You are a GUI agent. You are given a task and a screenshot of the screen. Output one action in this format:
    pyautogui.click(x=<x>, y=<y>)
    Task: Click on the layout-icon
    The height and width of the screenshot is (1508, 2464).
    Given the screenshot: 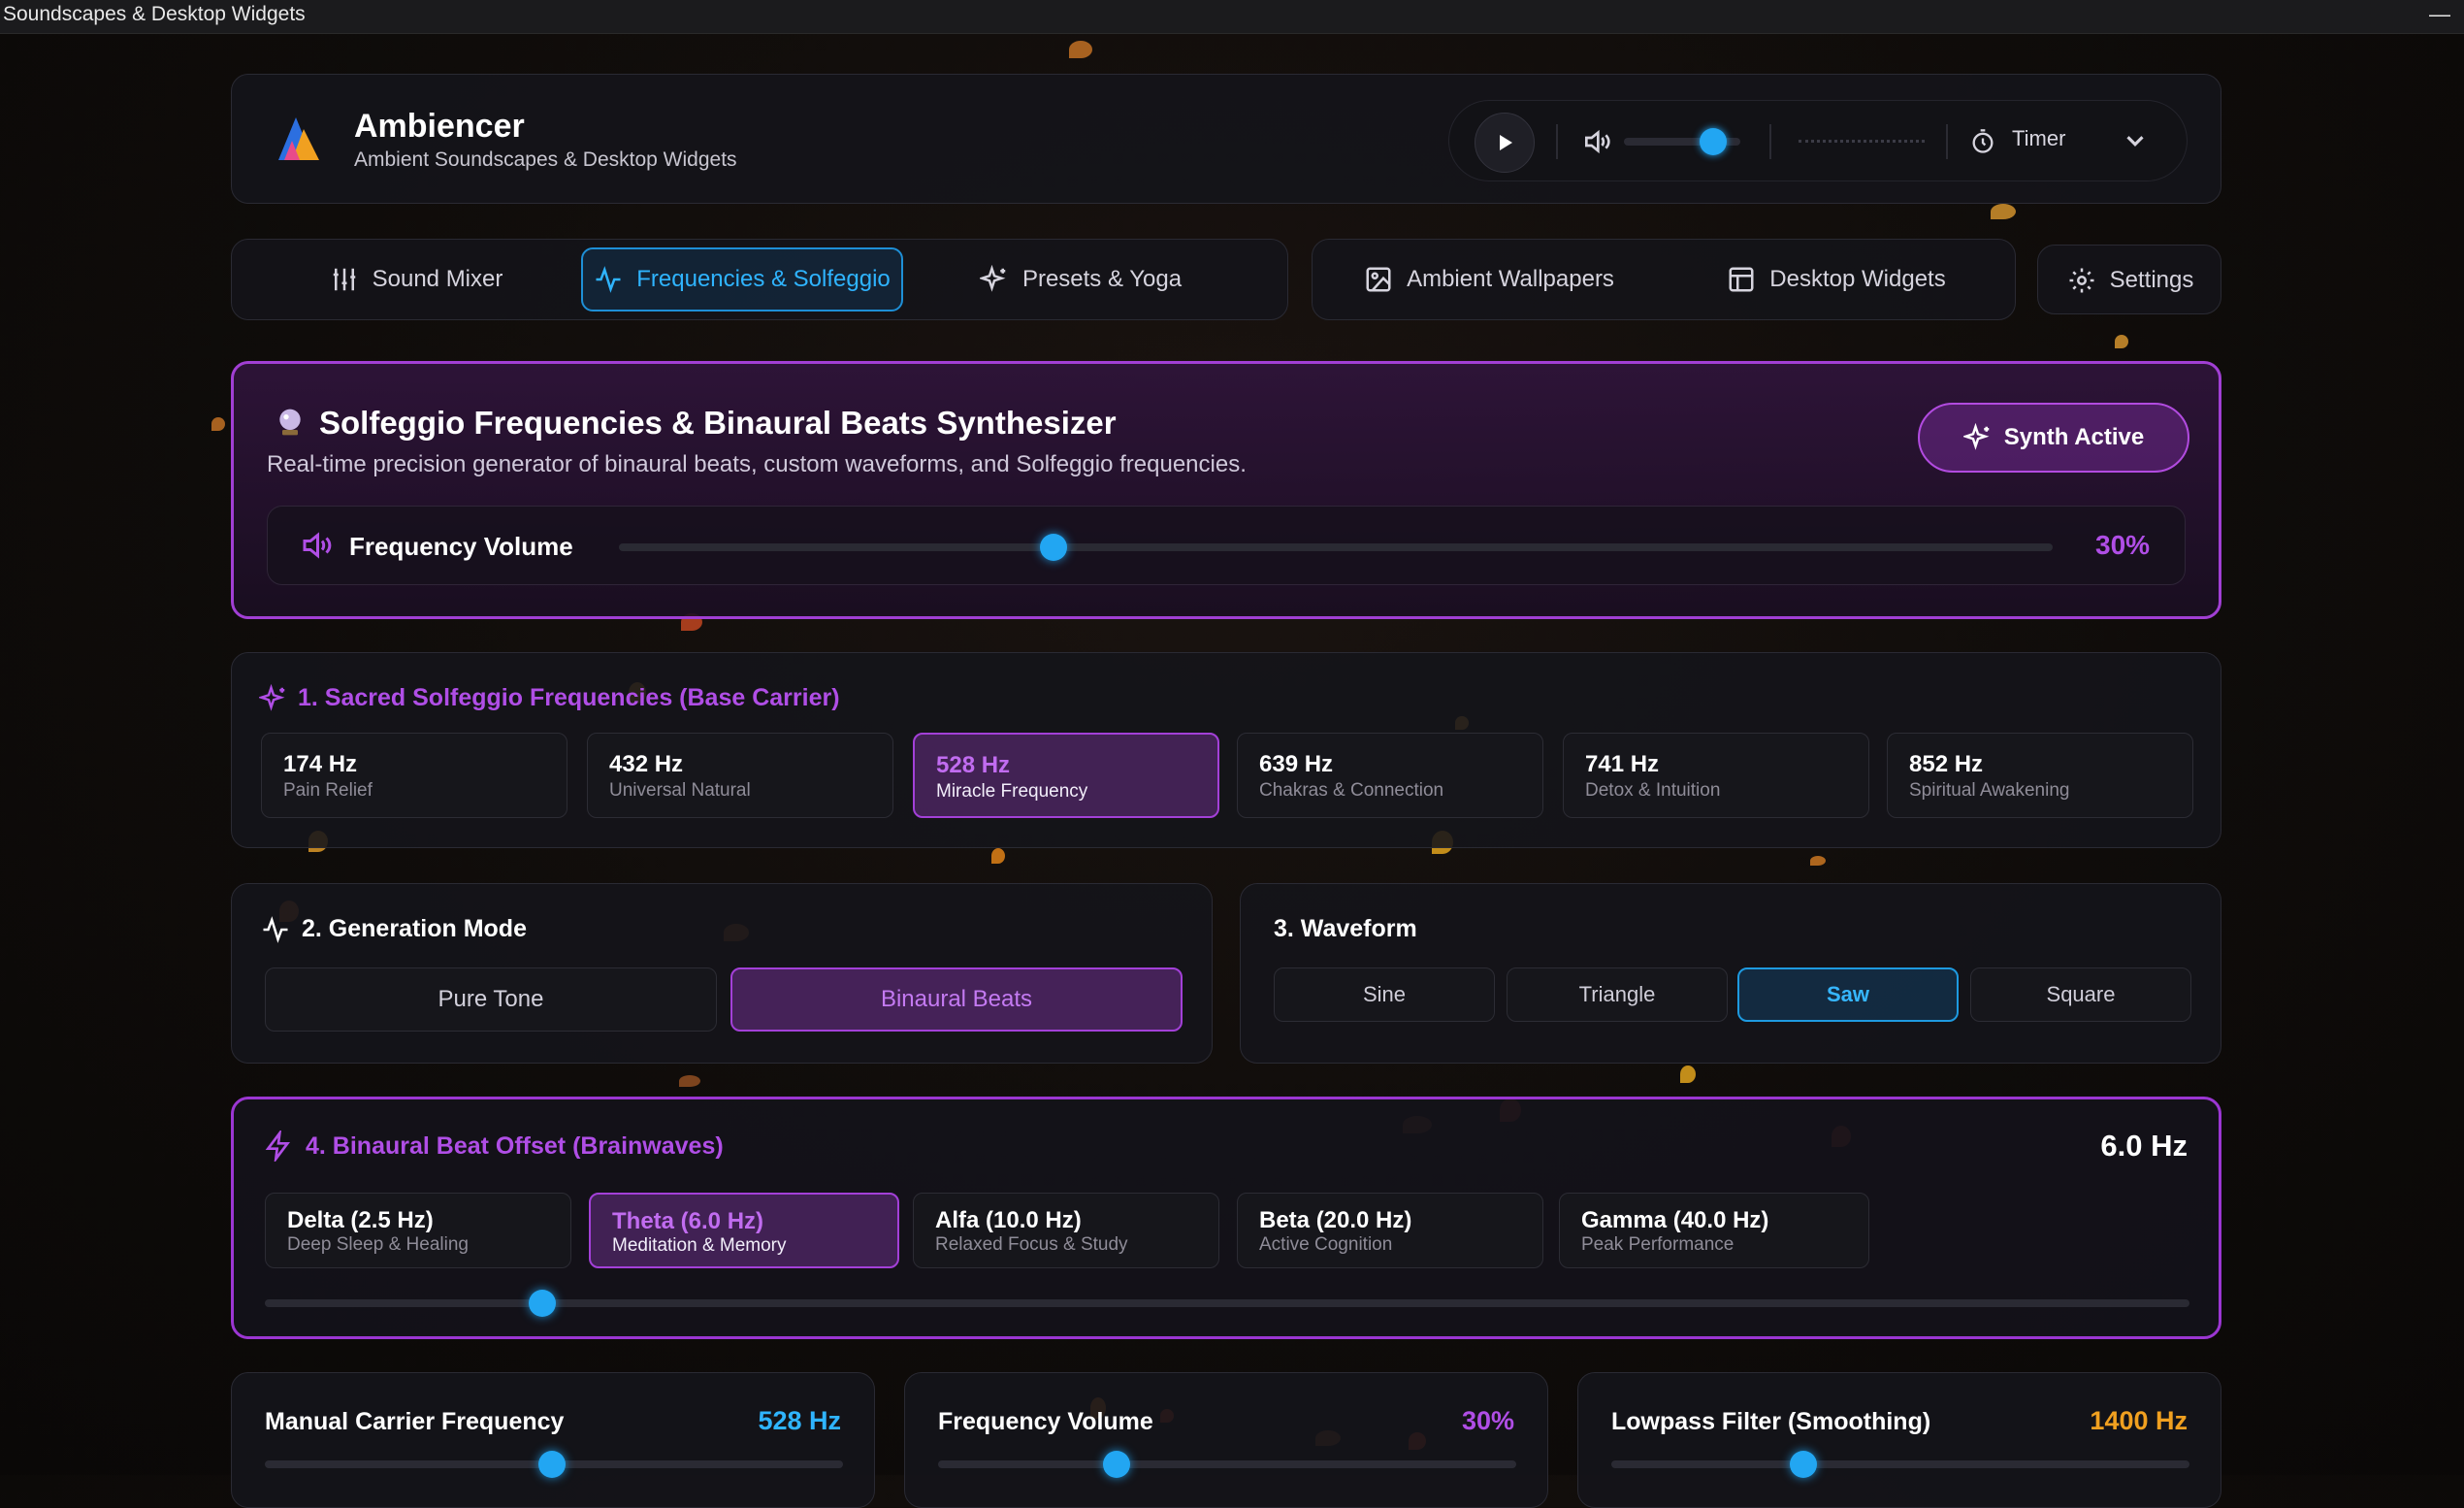 What is the action you would take?
    pyautogui.click(x=1741, y=279)
    